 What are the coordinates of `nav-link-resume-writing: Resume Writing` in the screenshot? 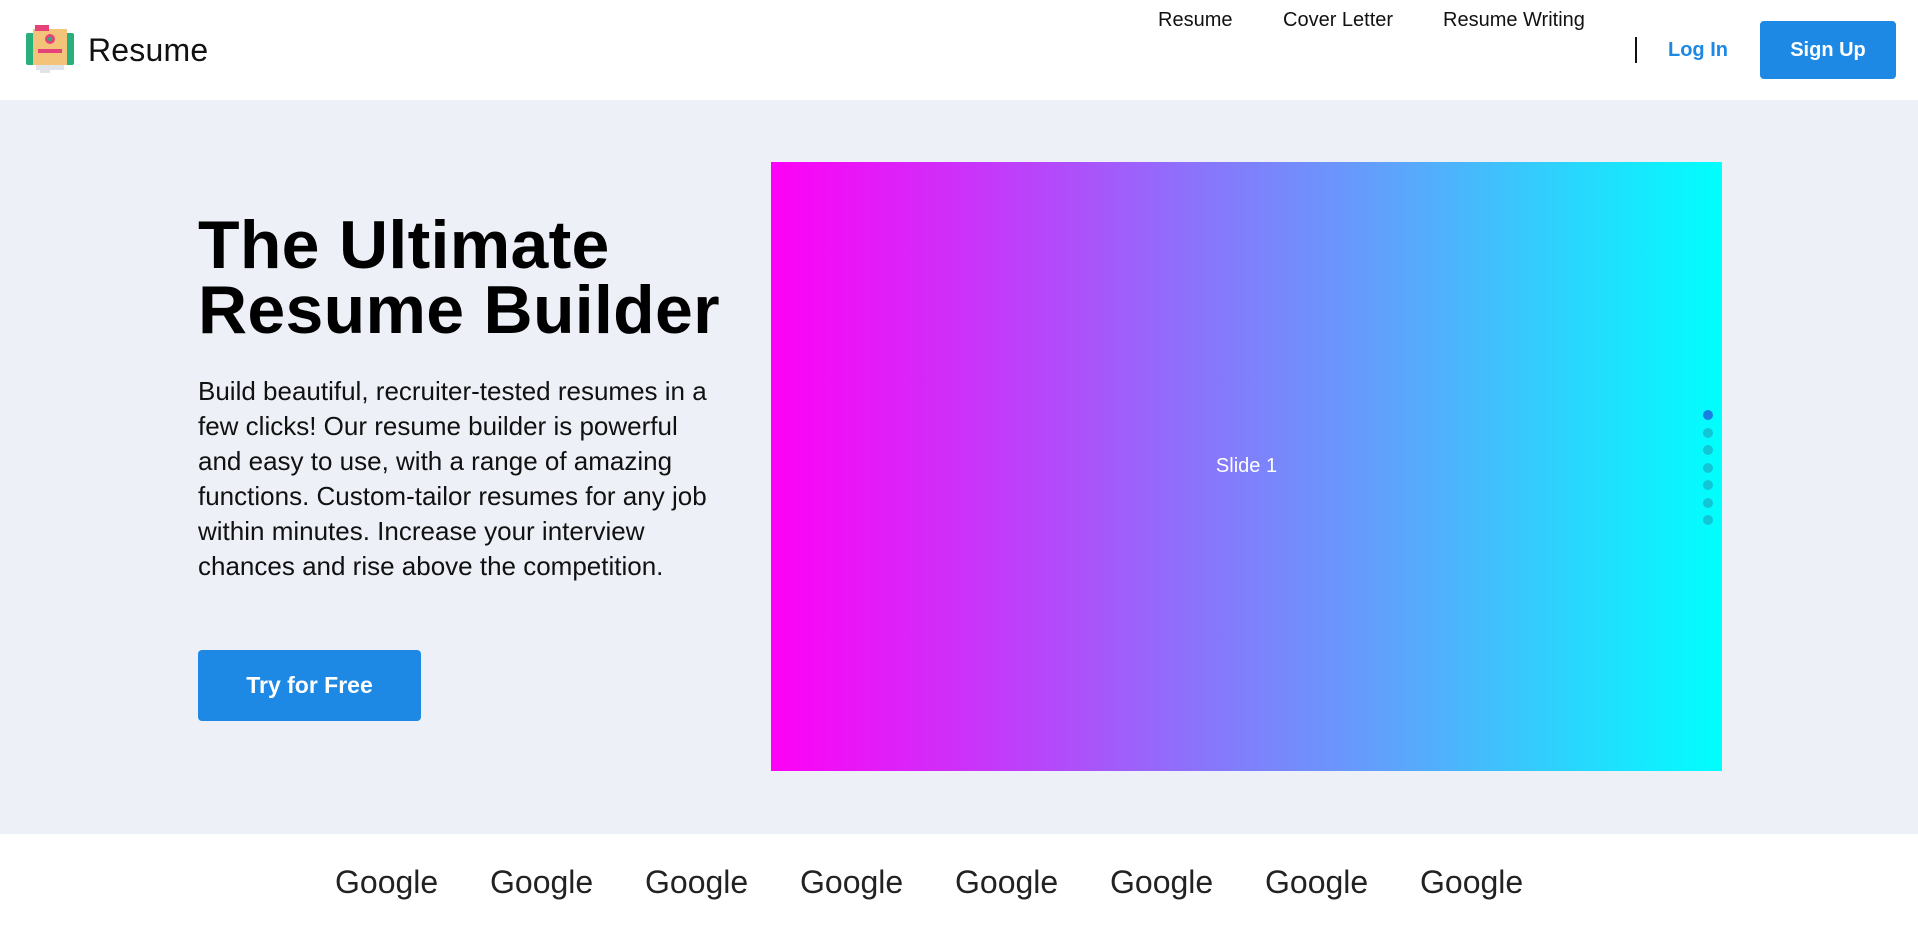 It's located at (1514, 20).